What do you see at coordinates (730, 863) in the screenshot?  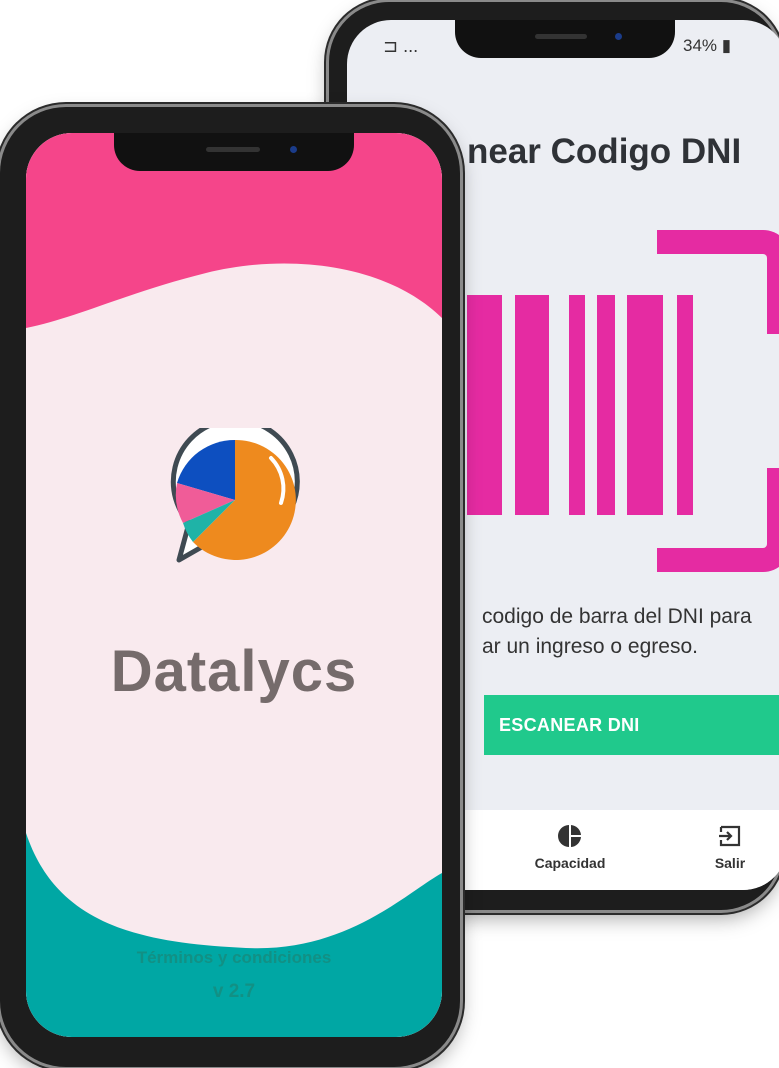 I see `nav-exit-label: Salir` at bounding box center [730, 863].